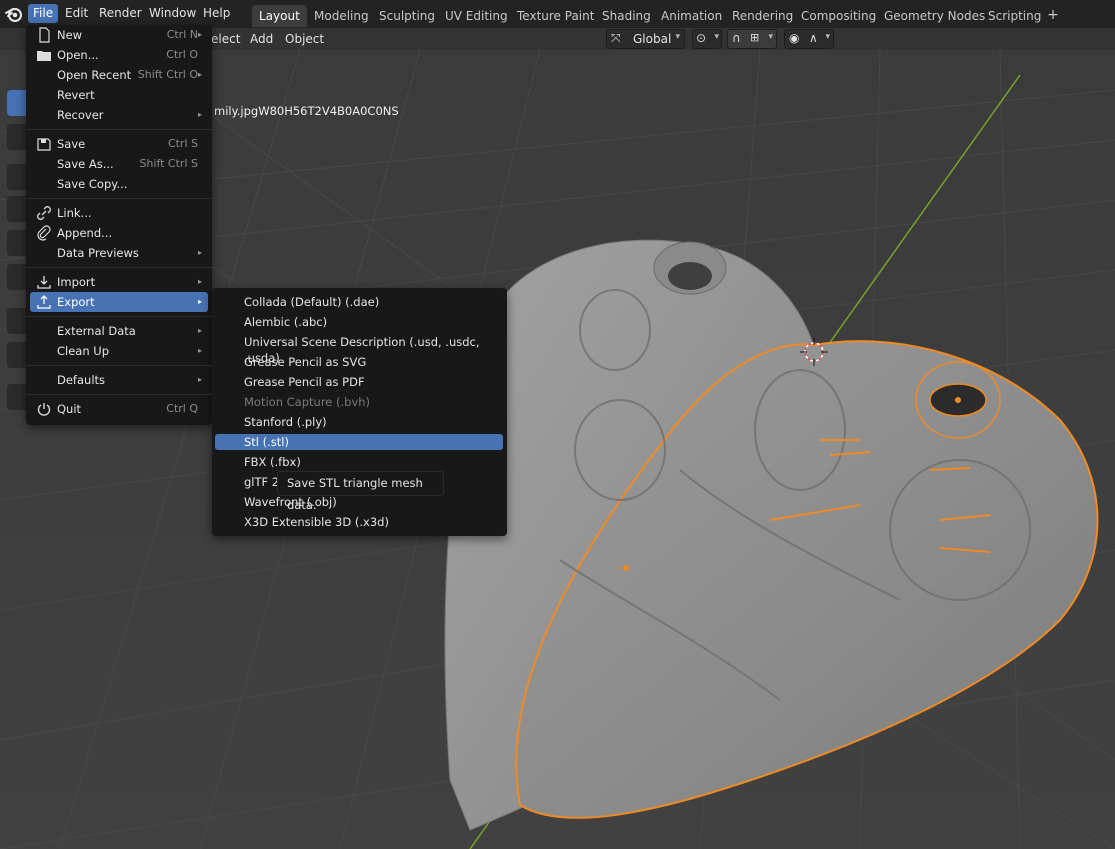  Describe the element at coordinates (98, 253) in the screenshot. I see `item-label: Data Previews` at that location.